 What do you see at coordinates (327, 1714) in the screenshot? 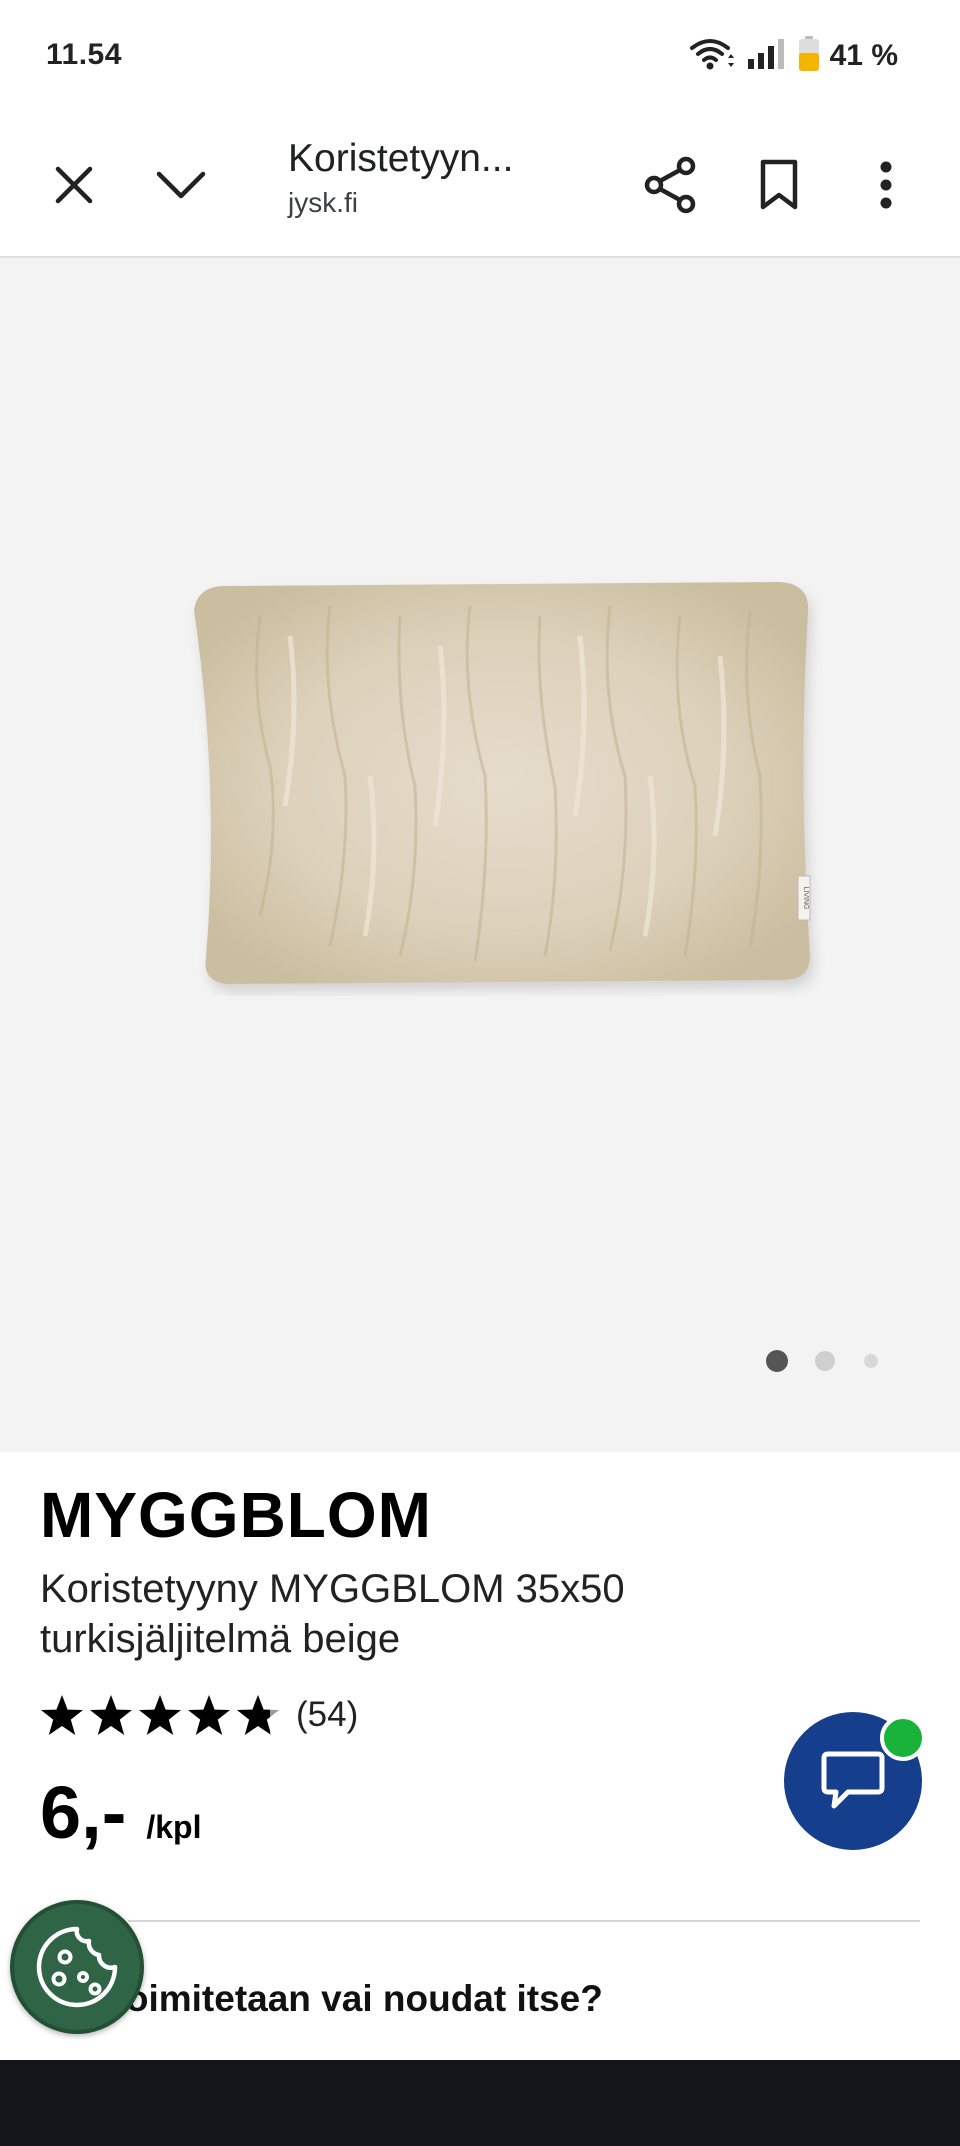
I see `review-count: (54)` at bounding box center [327, 1714].